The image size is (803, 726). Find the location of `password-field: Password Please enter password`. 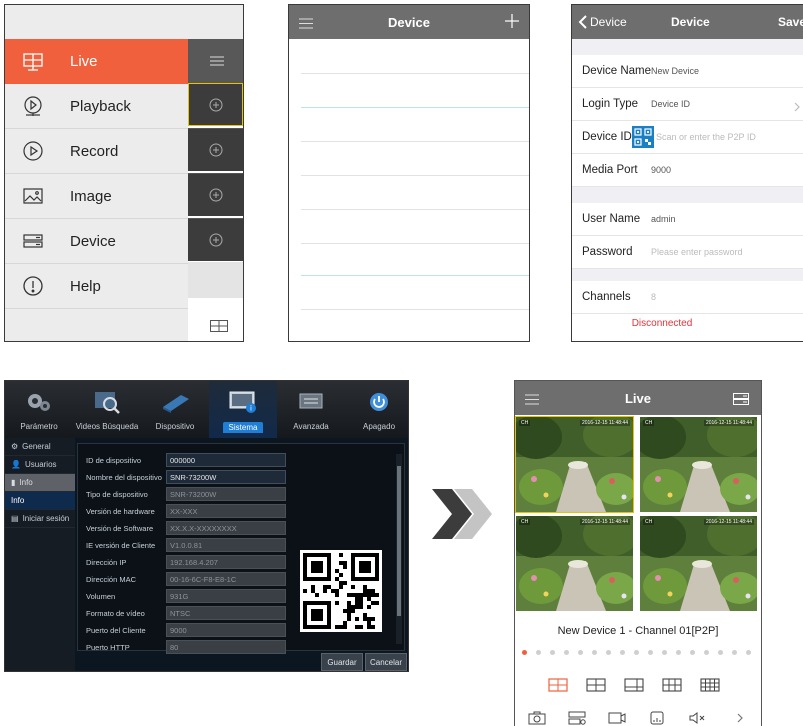

password-field: Password Please enter password is located at coordinates (687, 252).